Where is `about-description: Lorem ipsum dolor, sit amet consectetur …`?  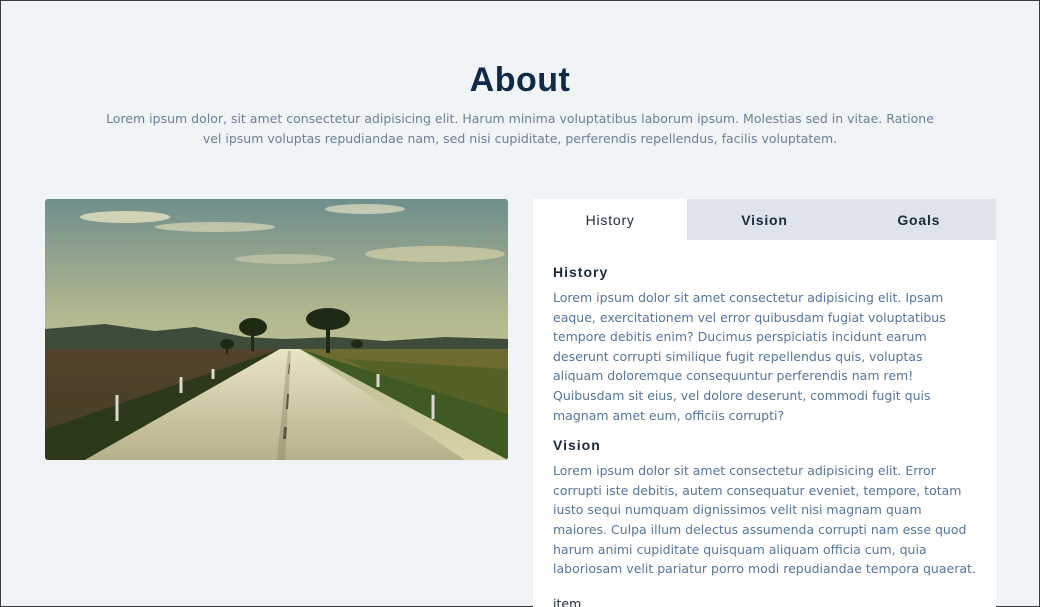
about-description: Lorem ipsum dolor, sit amet consectetur … is located at coordinates (520, 128).